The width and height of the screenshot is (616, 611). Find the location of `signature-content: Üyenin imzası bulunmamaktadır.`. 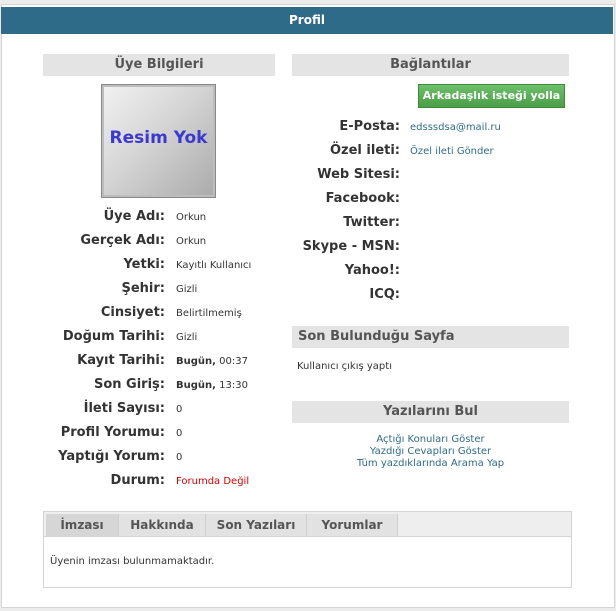

signature-content: Üyenin imzası bulunmamaktadır. is located at coordinates (132, 561).